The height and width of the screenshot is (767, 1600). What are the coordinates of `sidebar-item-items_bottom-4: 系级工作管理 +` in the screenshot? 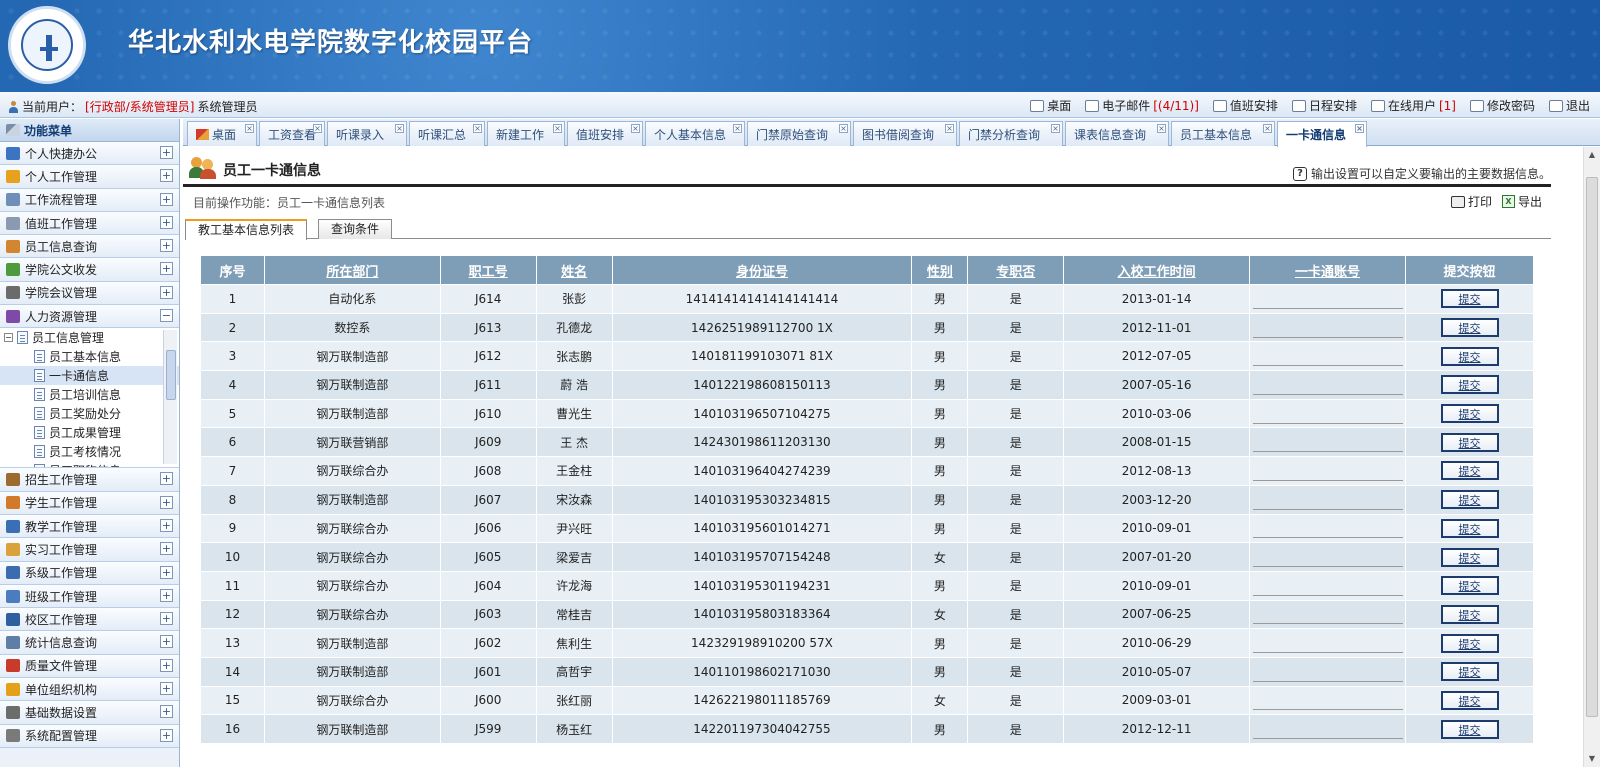 It's located at (89, 573).